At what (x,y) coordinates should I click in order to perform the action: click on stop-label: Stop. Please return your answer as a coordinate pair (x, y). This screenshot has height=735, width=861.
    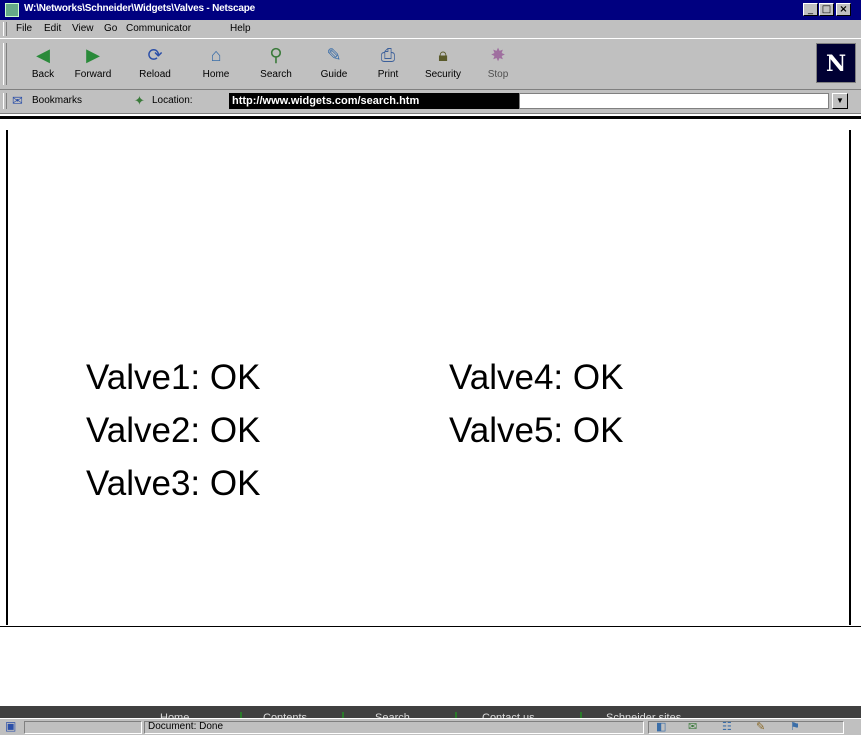
    Looking at the image, I should click on (498, 74).